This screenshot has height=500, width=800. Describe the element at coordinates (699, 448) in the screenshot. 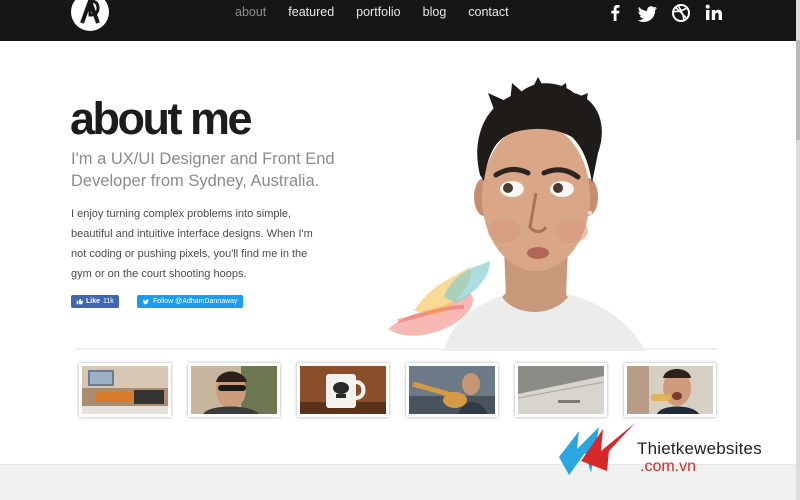

I see `watermark-brand: Thietkewebsites` at that location.